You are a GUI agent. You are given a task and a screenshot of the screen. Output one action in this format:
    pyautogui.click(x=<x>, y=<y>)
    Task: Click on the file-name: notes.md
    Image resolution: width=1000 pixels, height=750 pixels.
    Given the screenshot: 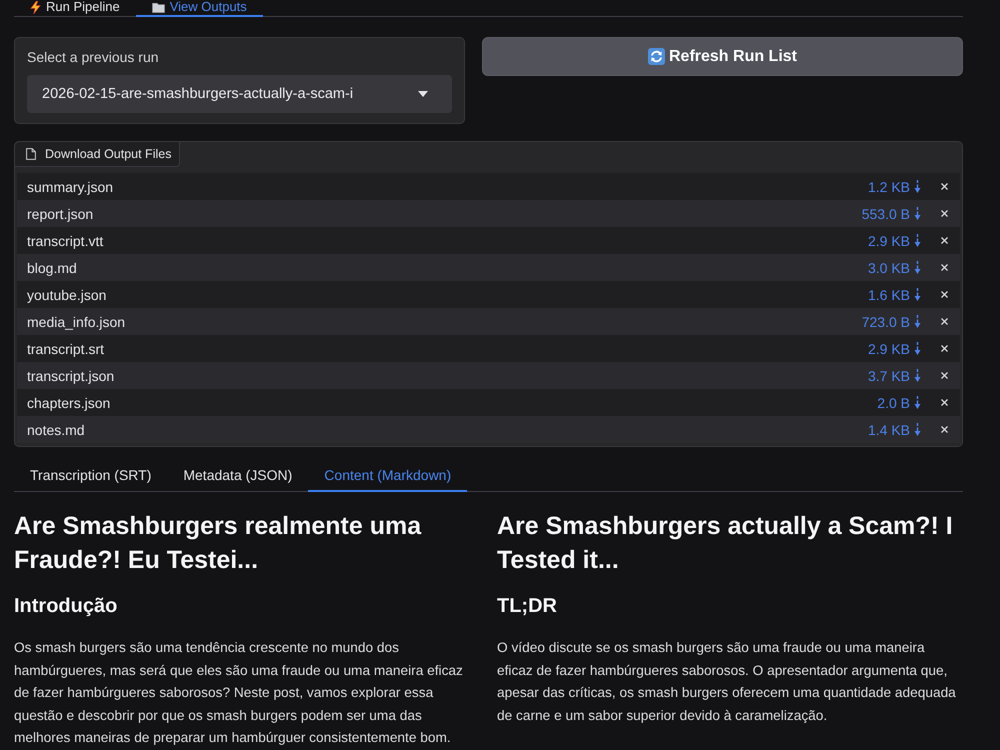 What is the action you would take?
    pyautogui.click(x=56, y=430)
    